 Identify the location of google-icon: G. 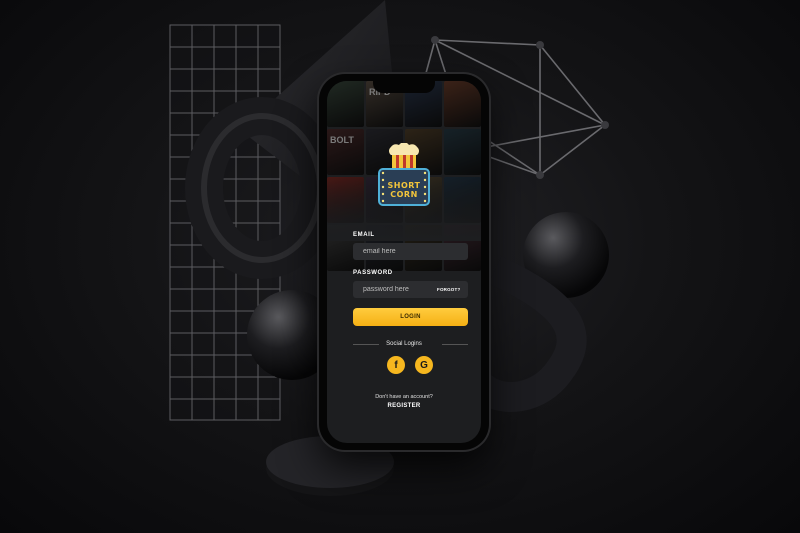
(424, 365).